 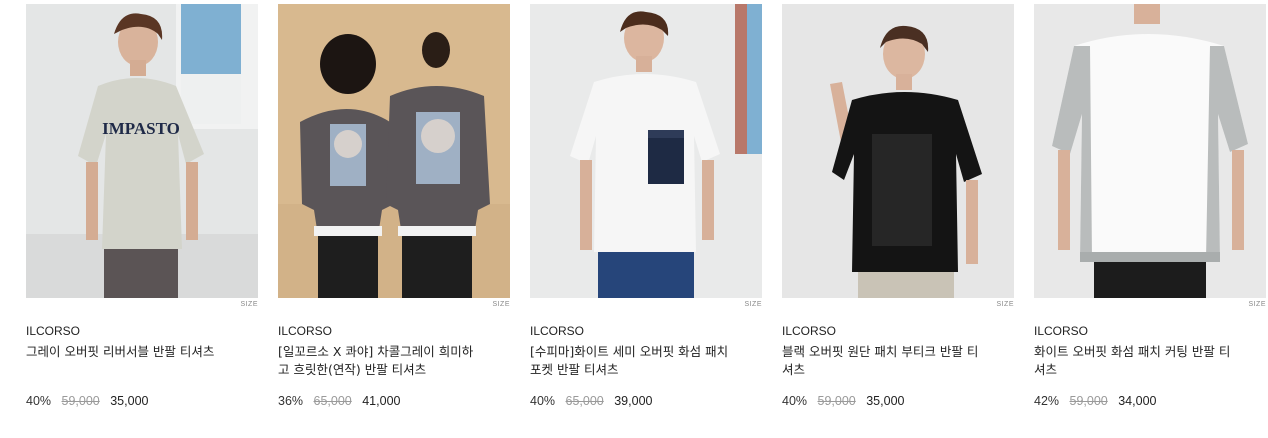 What do you see at coordinates (633, 401) in the screenshot?
I see `sale-price: 39,000` at bounding box center [633, 401].